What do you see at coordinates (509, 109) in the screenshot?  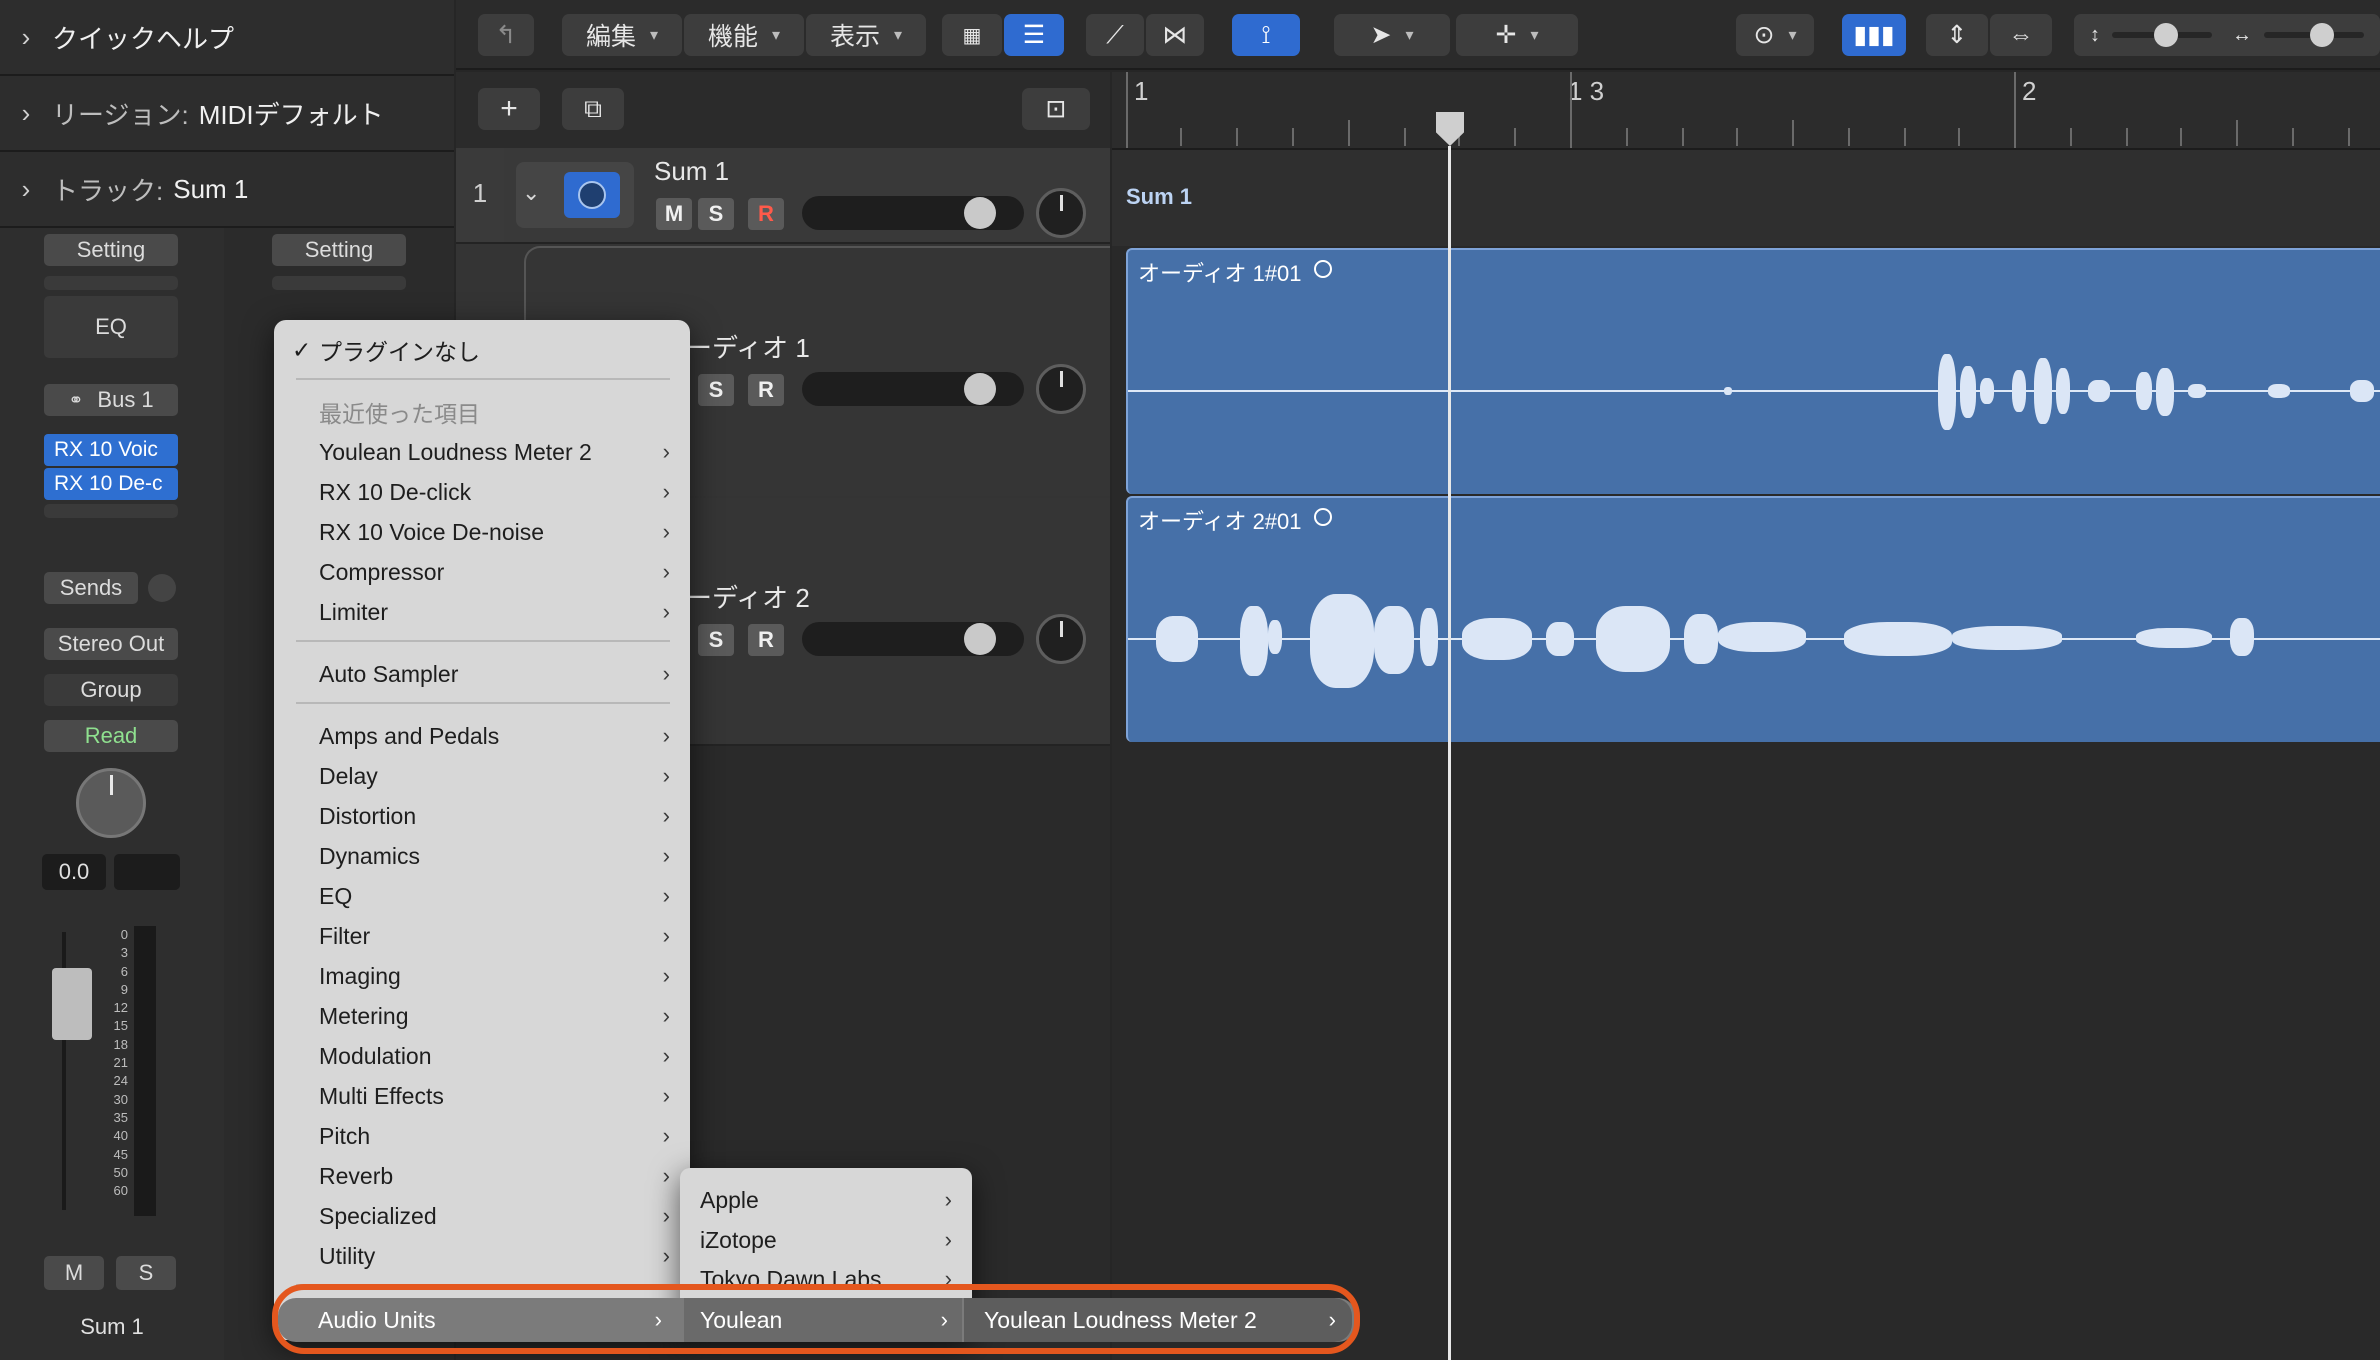 I see `add-track-button: +` at bounding box center [509, 109].